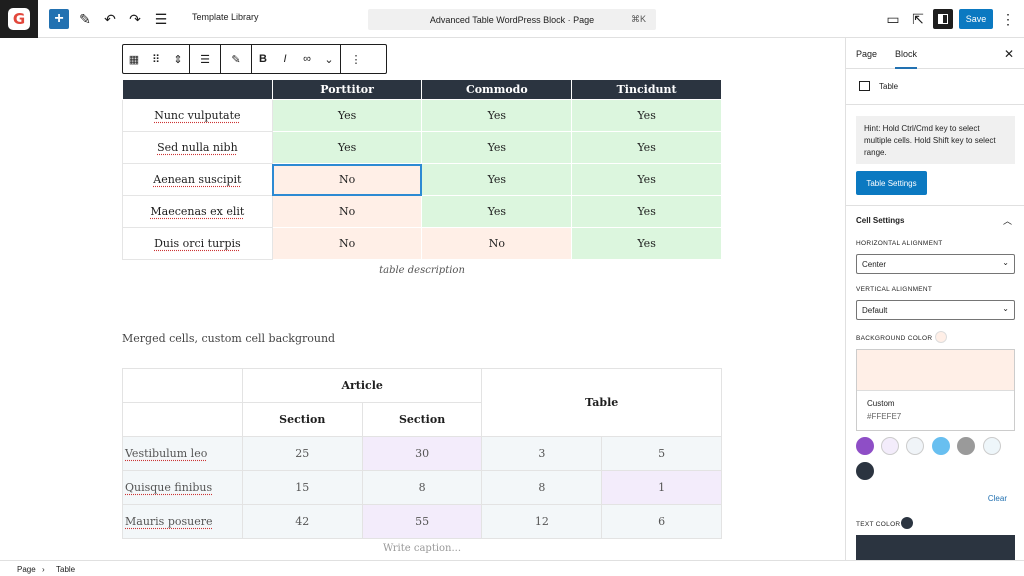  Describe the element at coordinates (915, 446) in the screenshot. I see `palette-swatch-light-gray` at that location.